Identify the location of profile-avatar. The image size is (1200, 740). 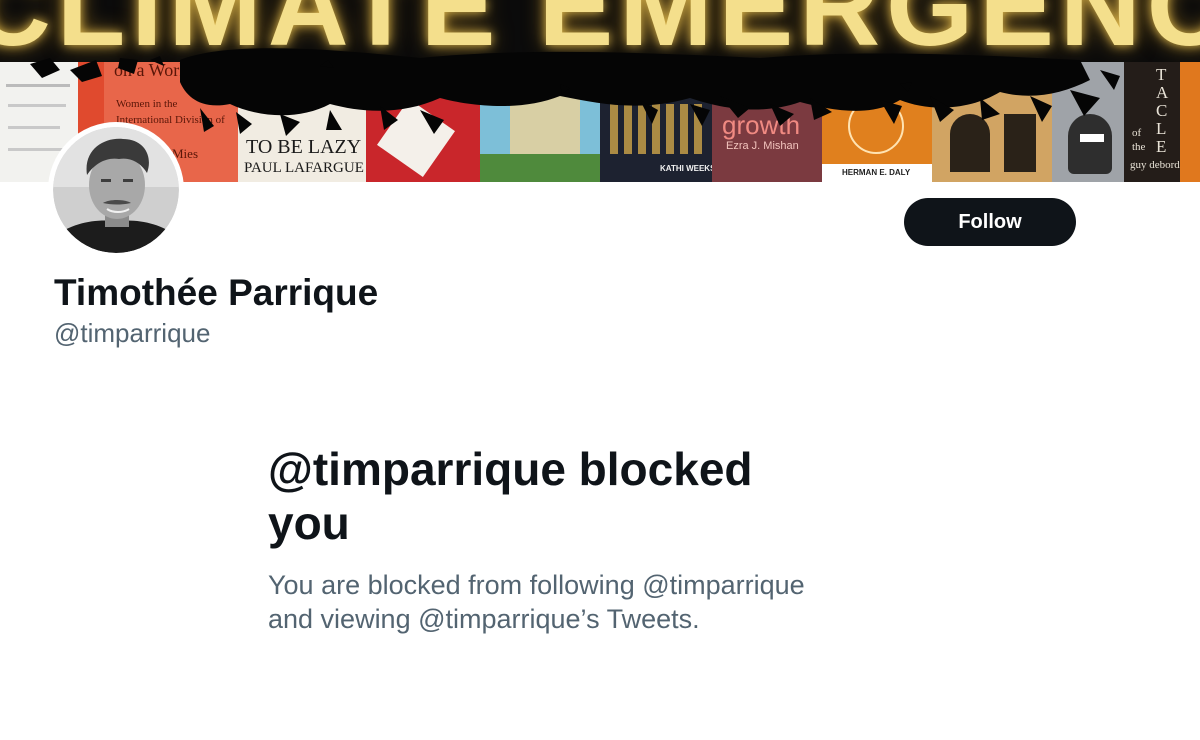
(116, 190).